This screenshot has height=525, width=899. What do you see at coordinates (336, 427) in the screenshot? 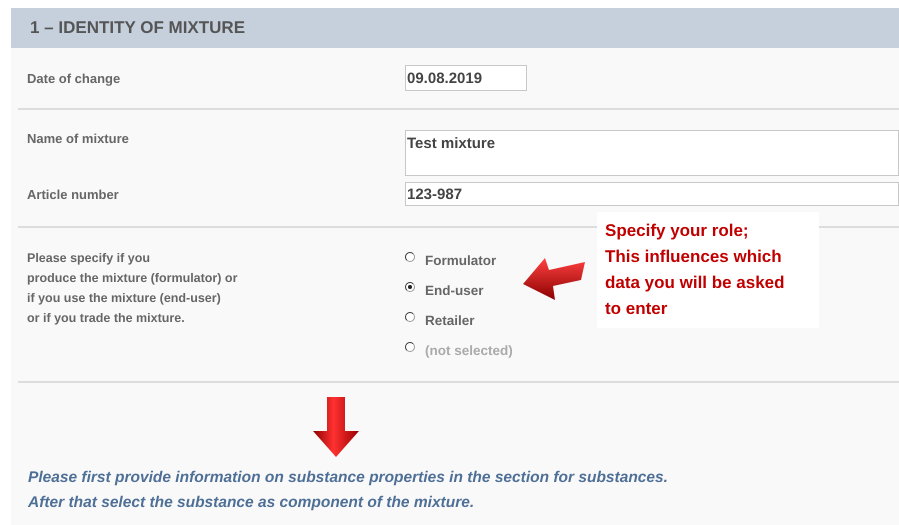
I see `down-arrow-icon` at bounding box center [336, 427].